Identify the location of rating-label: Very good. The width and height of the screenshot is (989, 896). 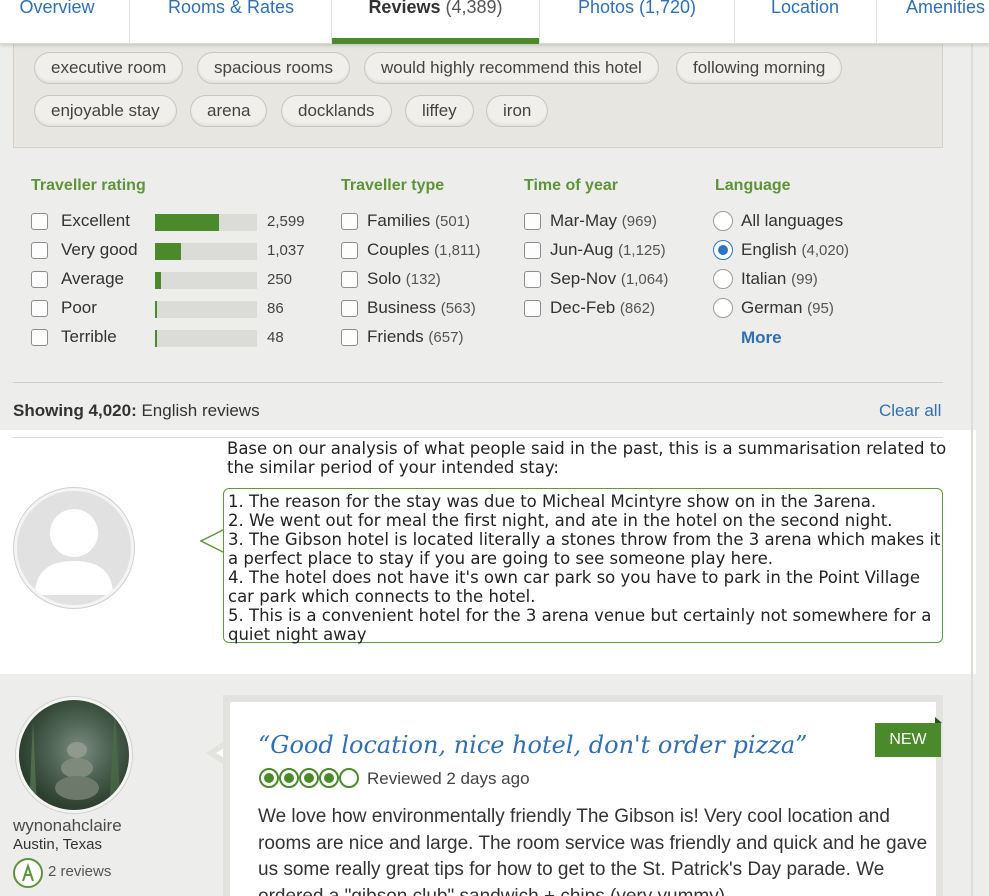
(99, 250).